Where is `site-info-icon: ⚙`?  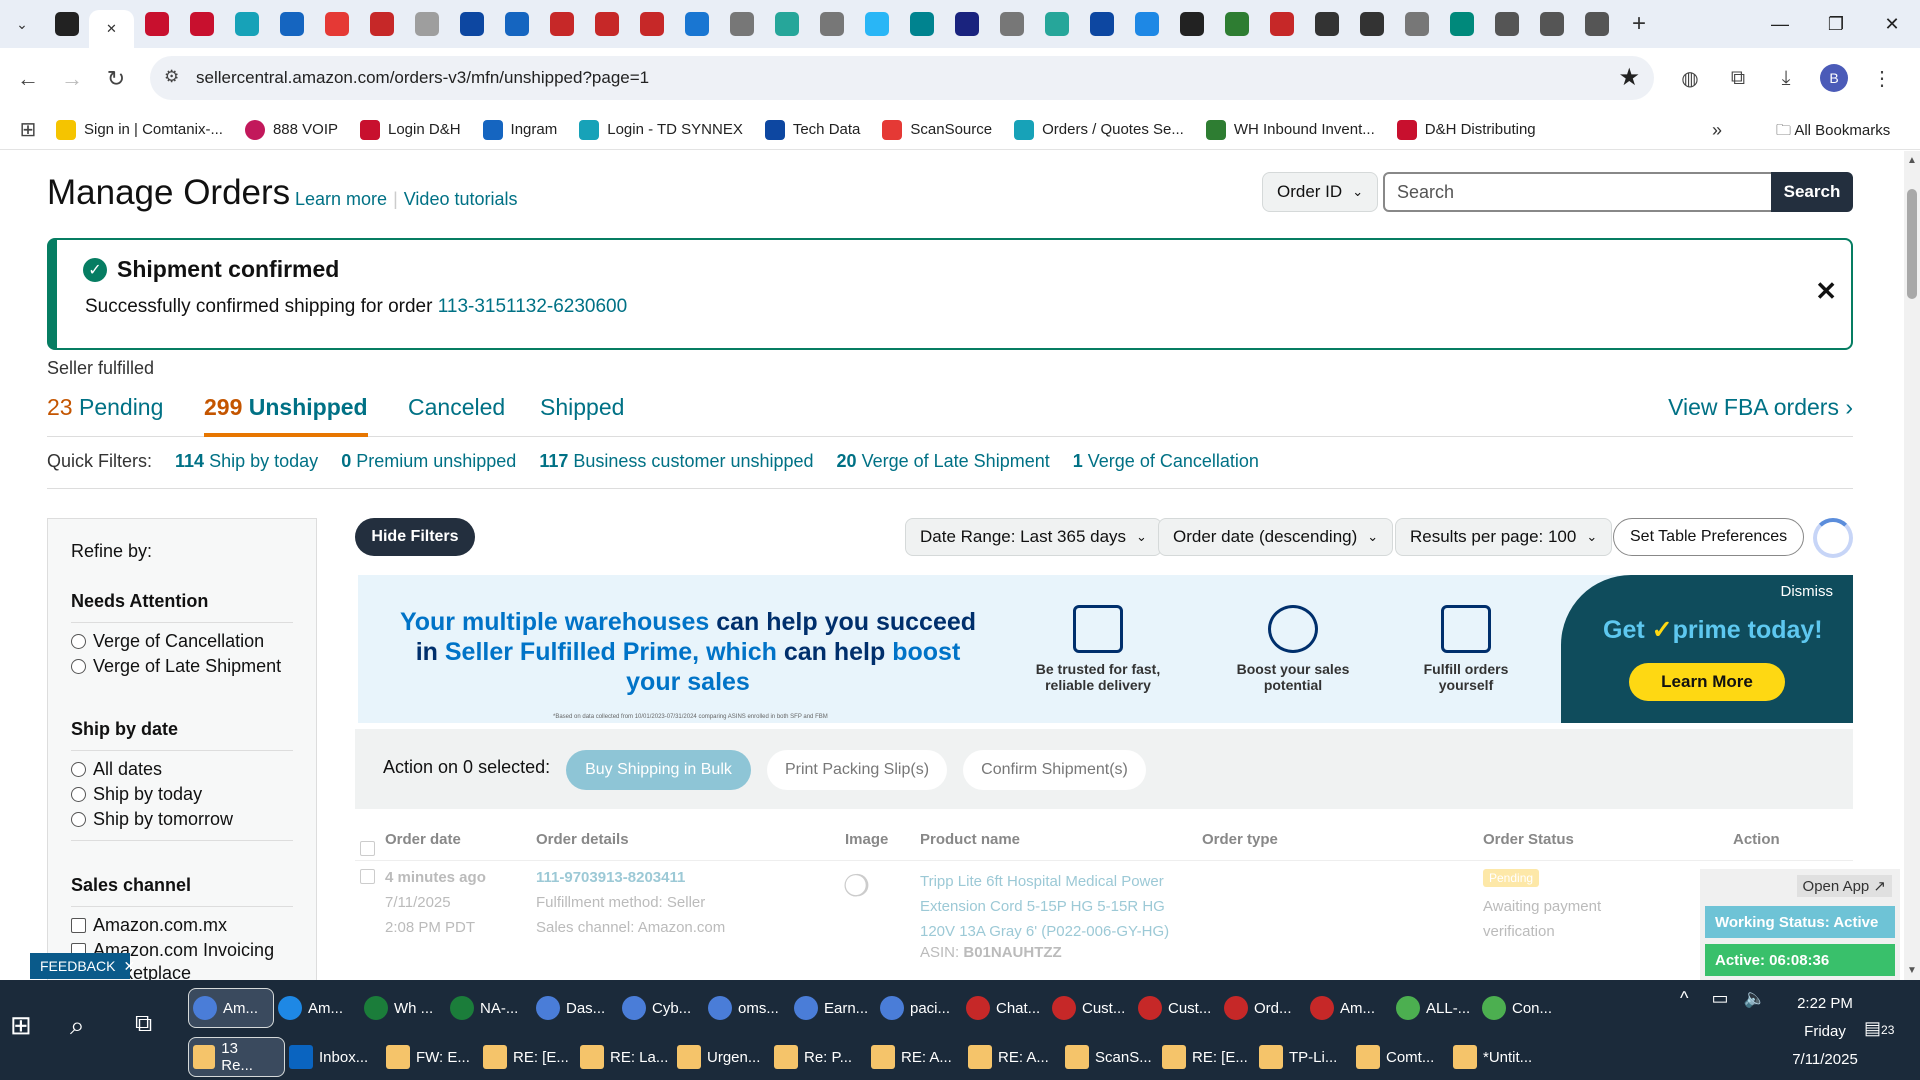 site-info-icon: ⚙ is located at coordinates (171, 77).